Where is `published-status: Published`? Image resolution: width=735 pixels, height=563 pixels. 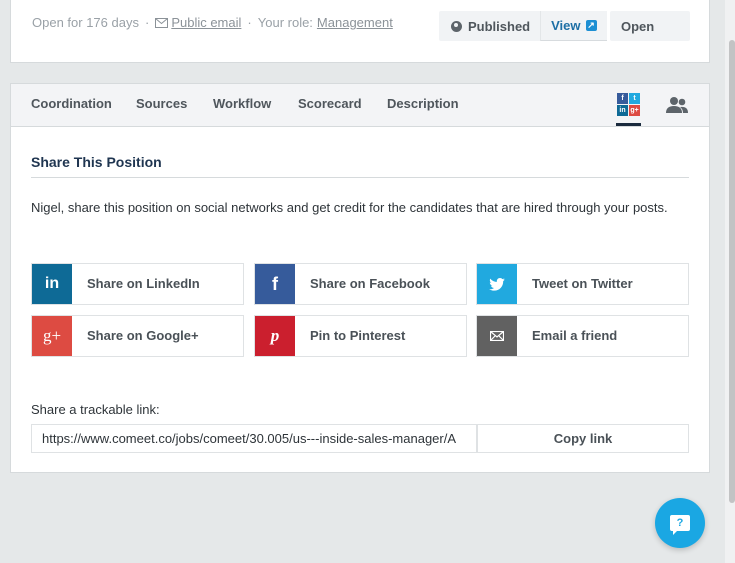
published-status: Published is located at coordinates (489, 26).